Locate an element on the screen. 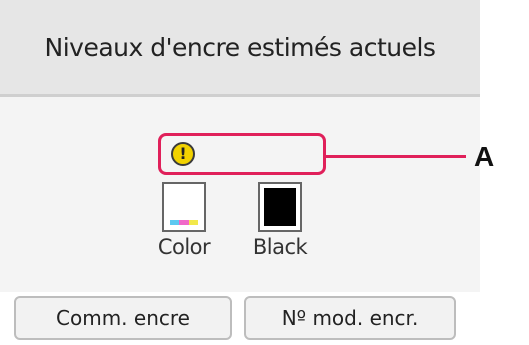 The height and width of the screenshot is (345, 529). color-ink-stripe is located at coordinates (184, 222).